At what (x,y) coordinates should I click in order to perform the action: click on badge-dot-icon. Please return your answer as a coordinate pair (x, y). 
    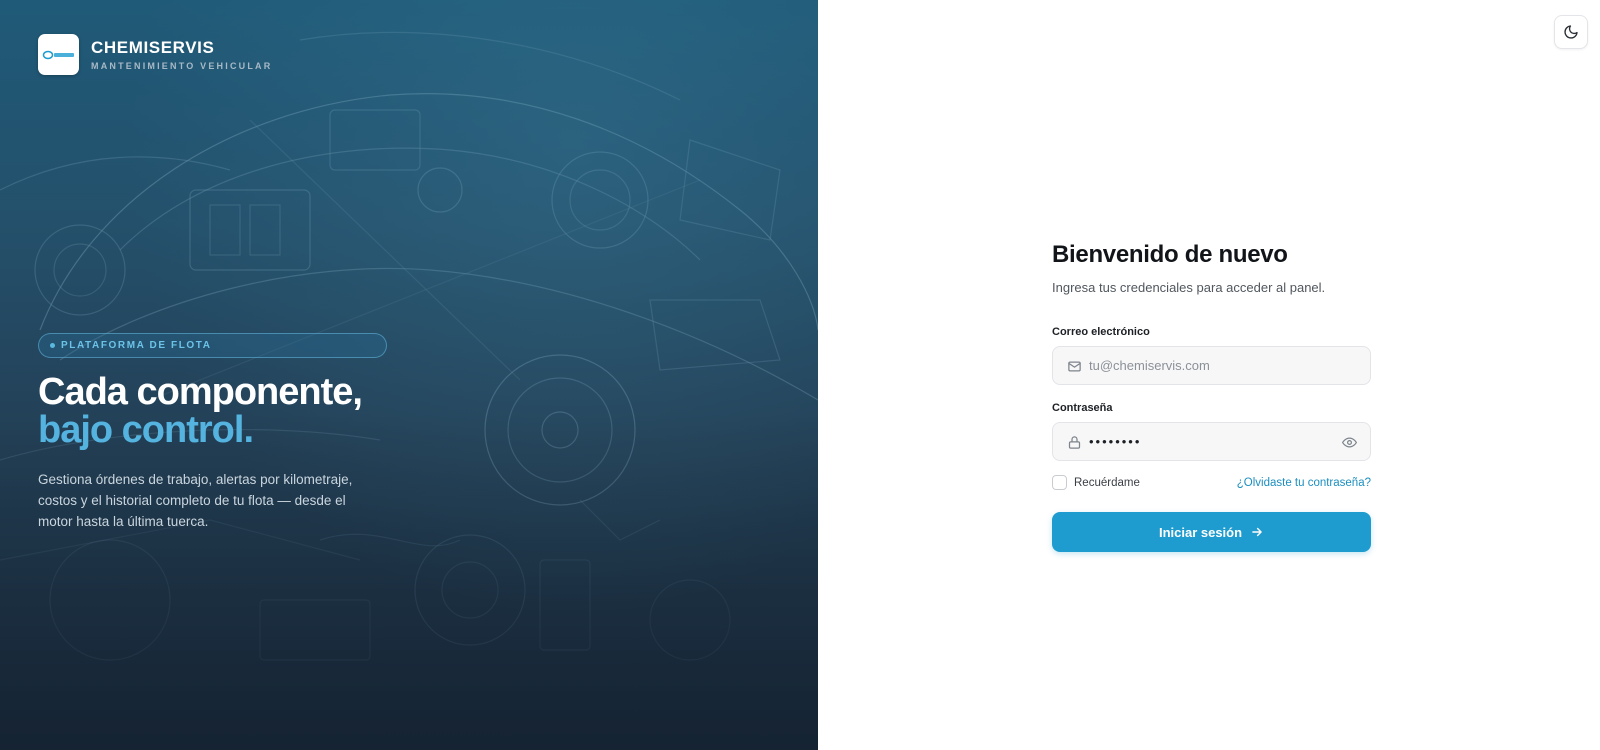
    Looking at the image, I should click on (52, 345).